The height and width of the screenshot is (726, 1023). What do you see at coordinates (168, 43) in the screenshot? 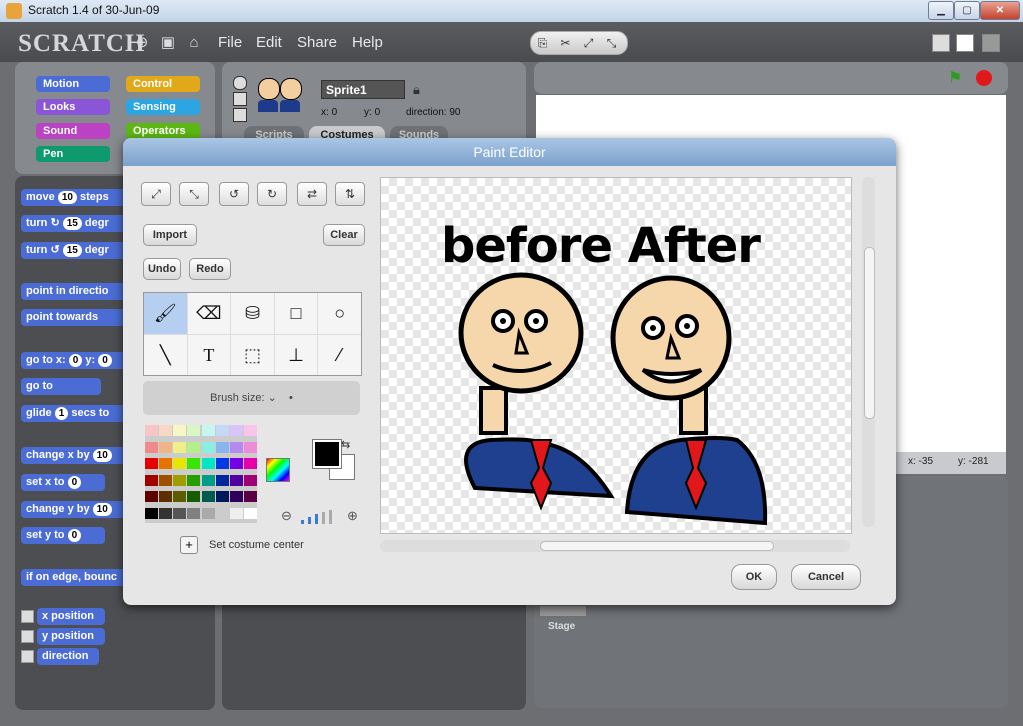
I see `save-icon: ▣` at bounding box center [168, 43].